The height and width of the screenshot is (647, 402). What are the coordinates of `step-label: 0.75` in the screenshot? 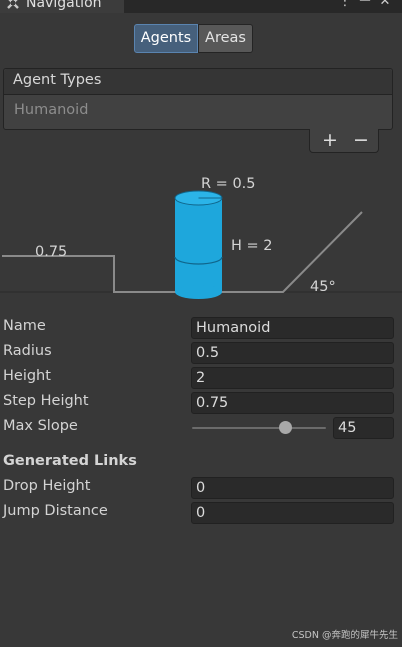 It's located at (51, 252).